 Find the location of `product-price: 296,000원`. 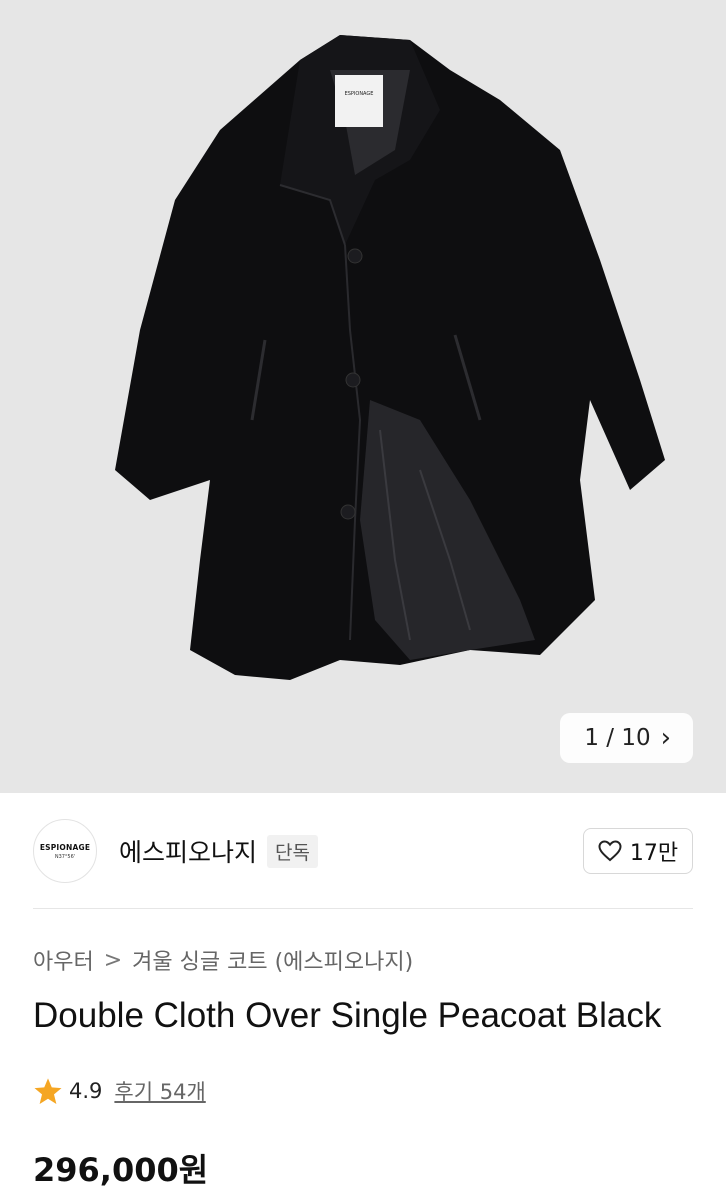

product-price: 296,000원 is located at coordinates (121, 1170).